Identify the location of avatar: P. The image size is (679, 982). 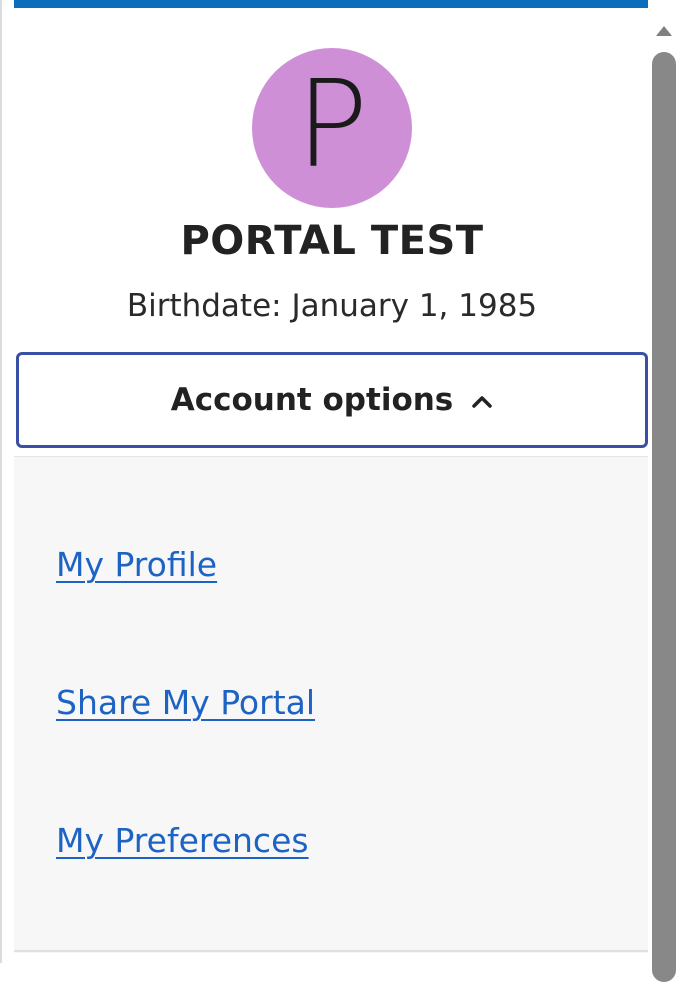
(332, 128).